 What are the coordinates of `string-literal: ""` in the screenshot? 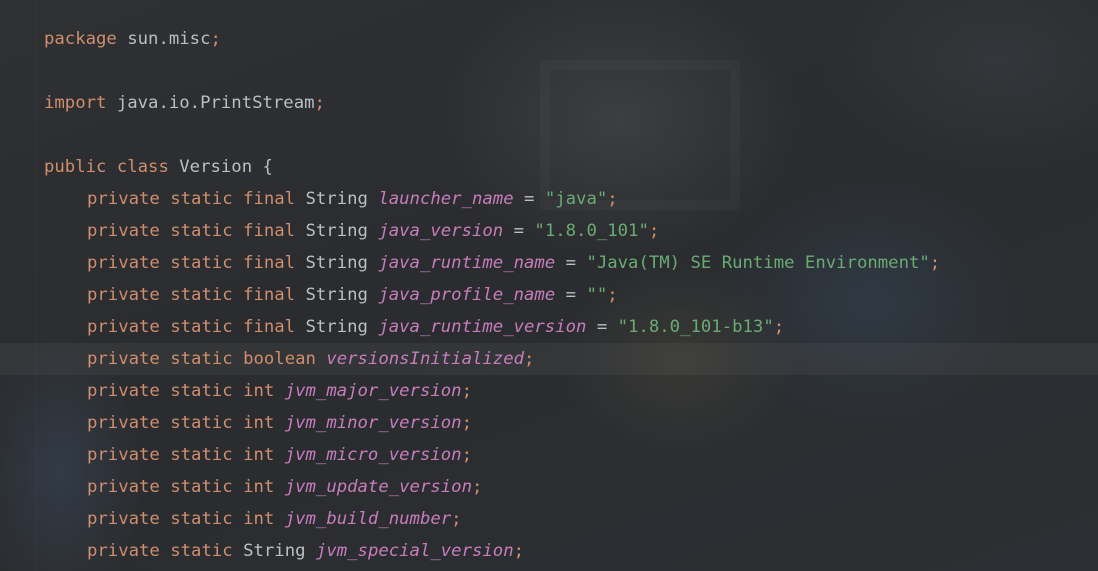 It's located at (597, 295).